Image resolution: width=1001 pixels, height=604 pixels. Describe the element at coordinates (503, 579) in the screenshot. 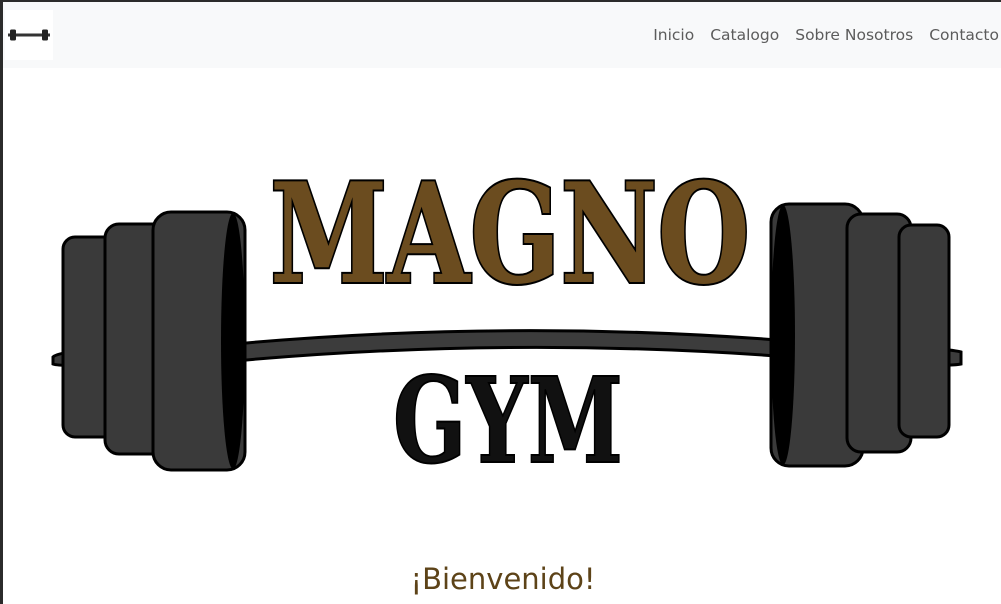

I see `welcome-heading: ¡Bienvenido!` at that location.